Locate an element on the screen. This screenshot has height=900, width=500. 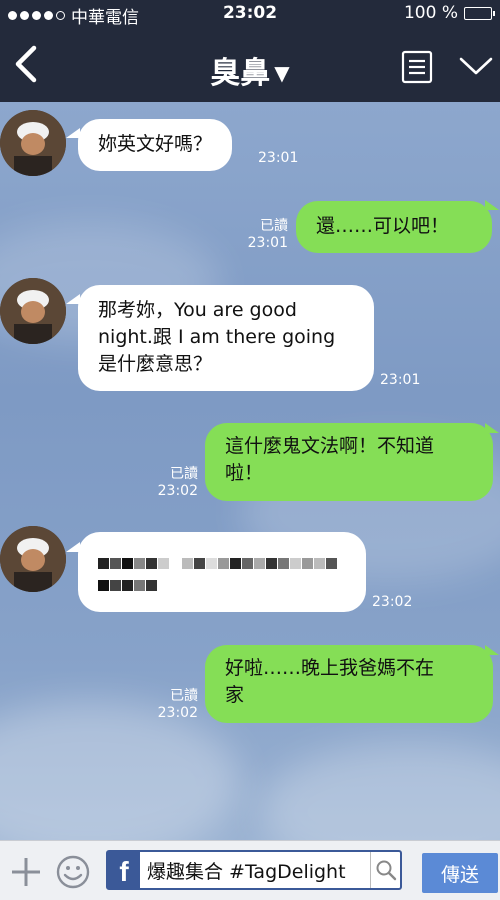
send-button: 傳送 is located at coordinates (460, 873).